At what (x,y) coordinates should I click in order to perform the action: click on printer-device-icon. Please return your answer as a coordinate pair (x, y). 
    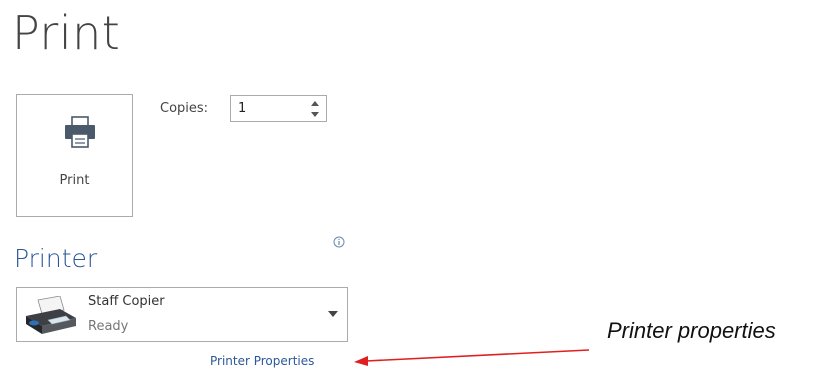
    Looking at the image, I should click on (51, 315).